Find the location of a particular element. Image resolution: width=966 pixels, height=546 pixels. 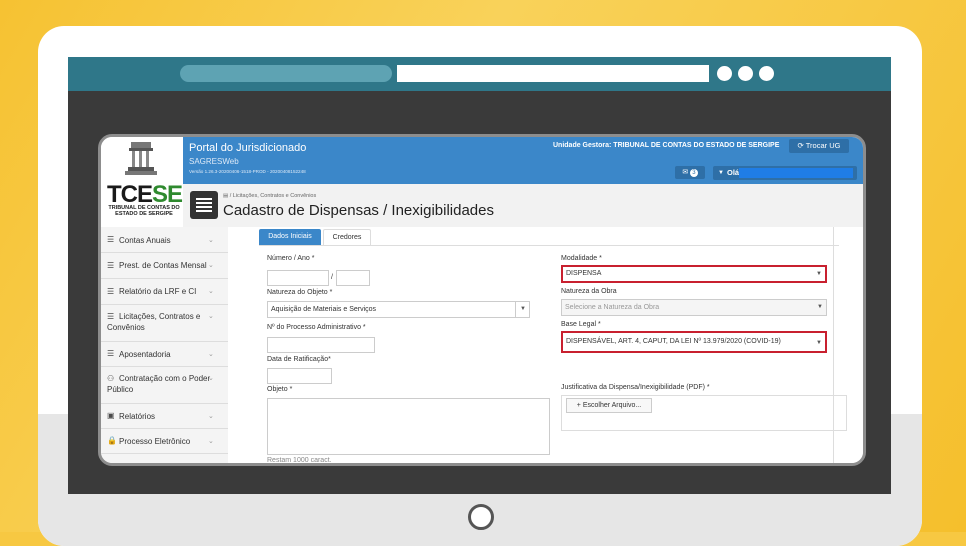

natureza-obra-select: Selecione a Natureza da Obra ▼ is located at coordinates (694, 307).